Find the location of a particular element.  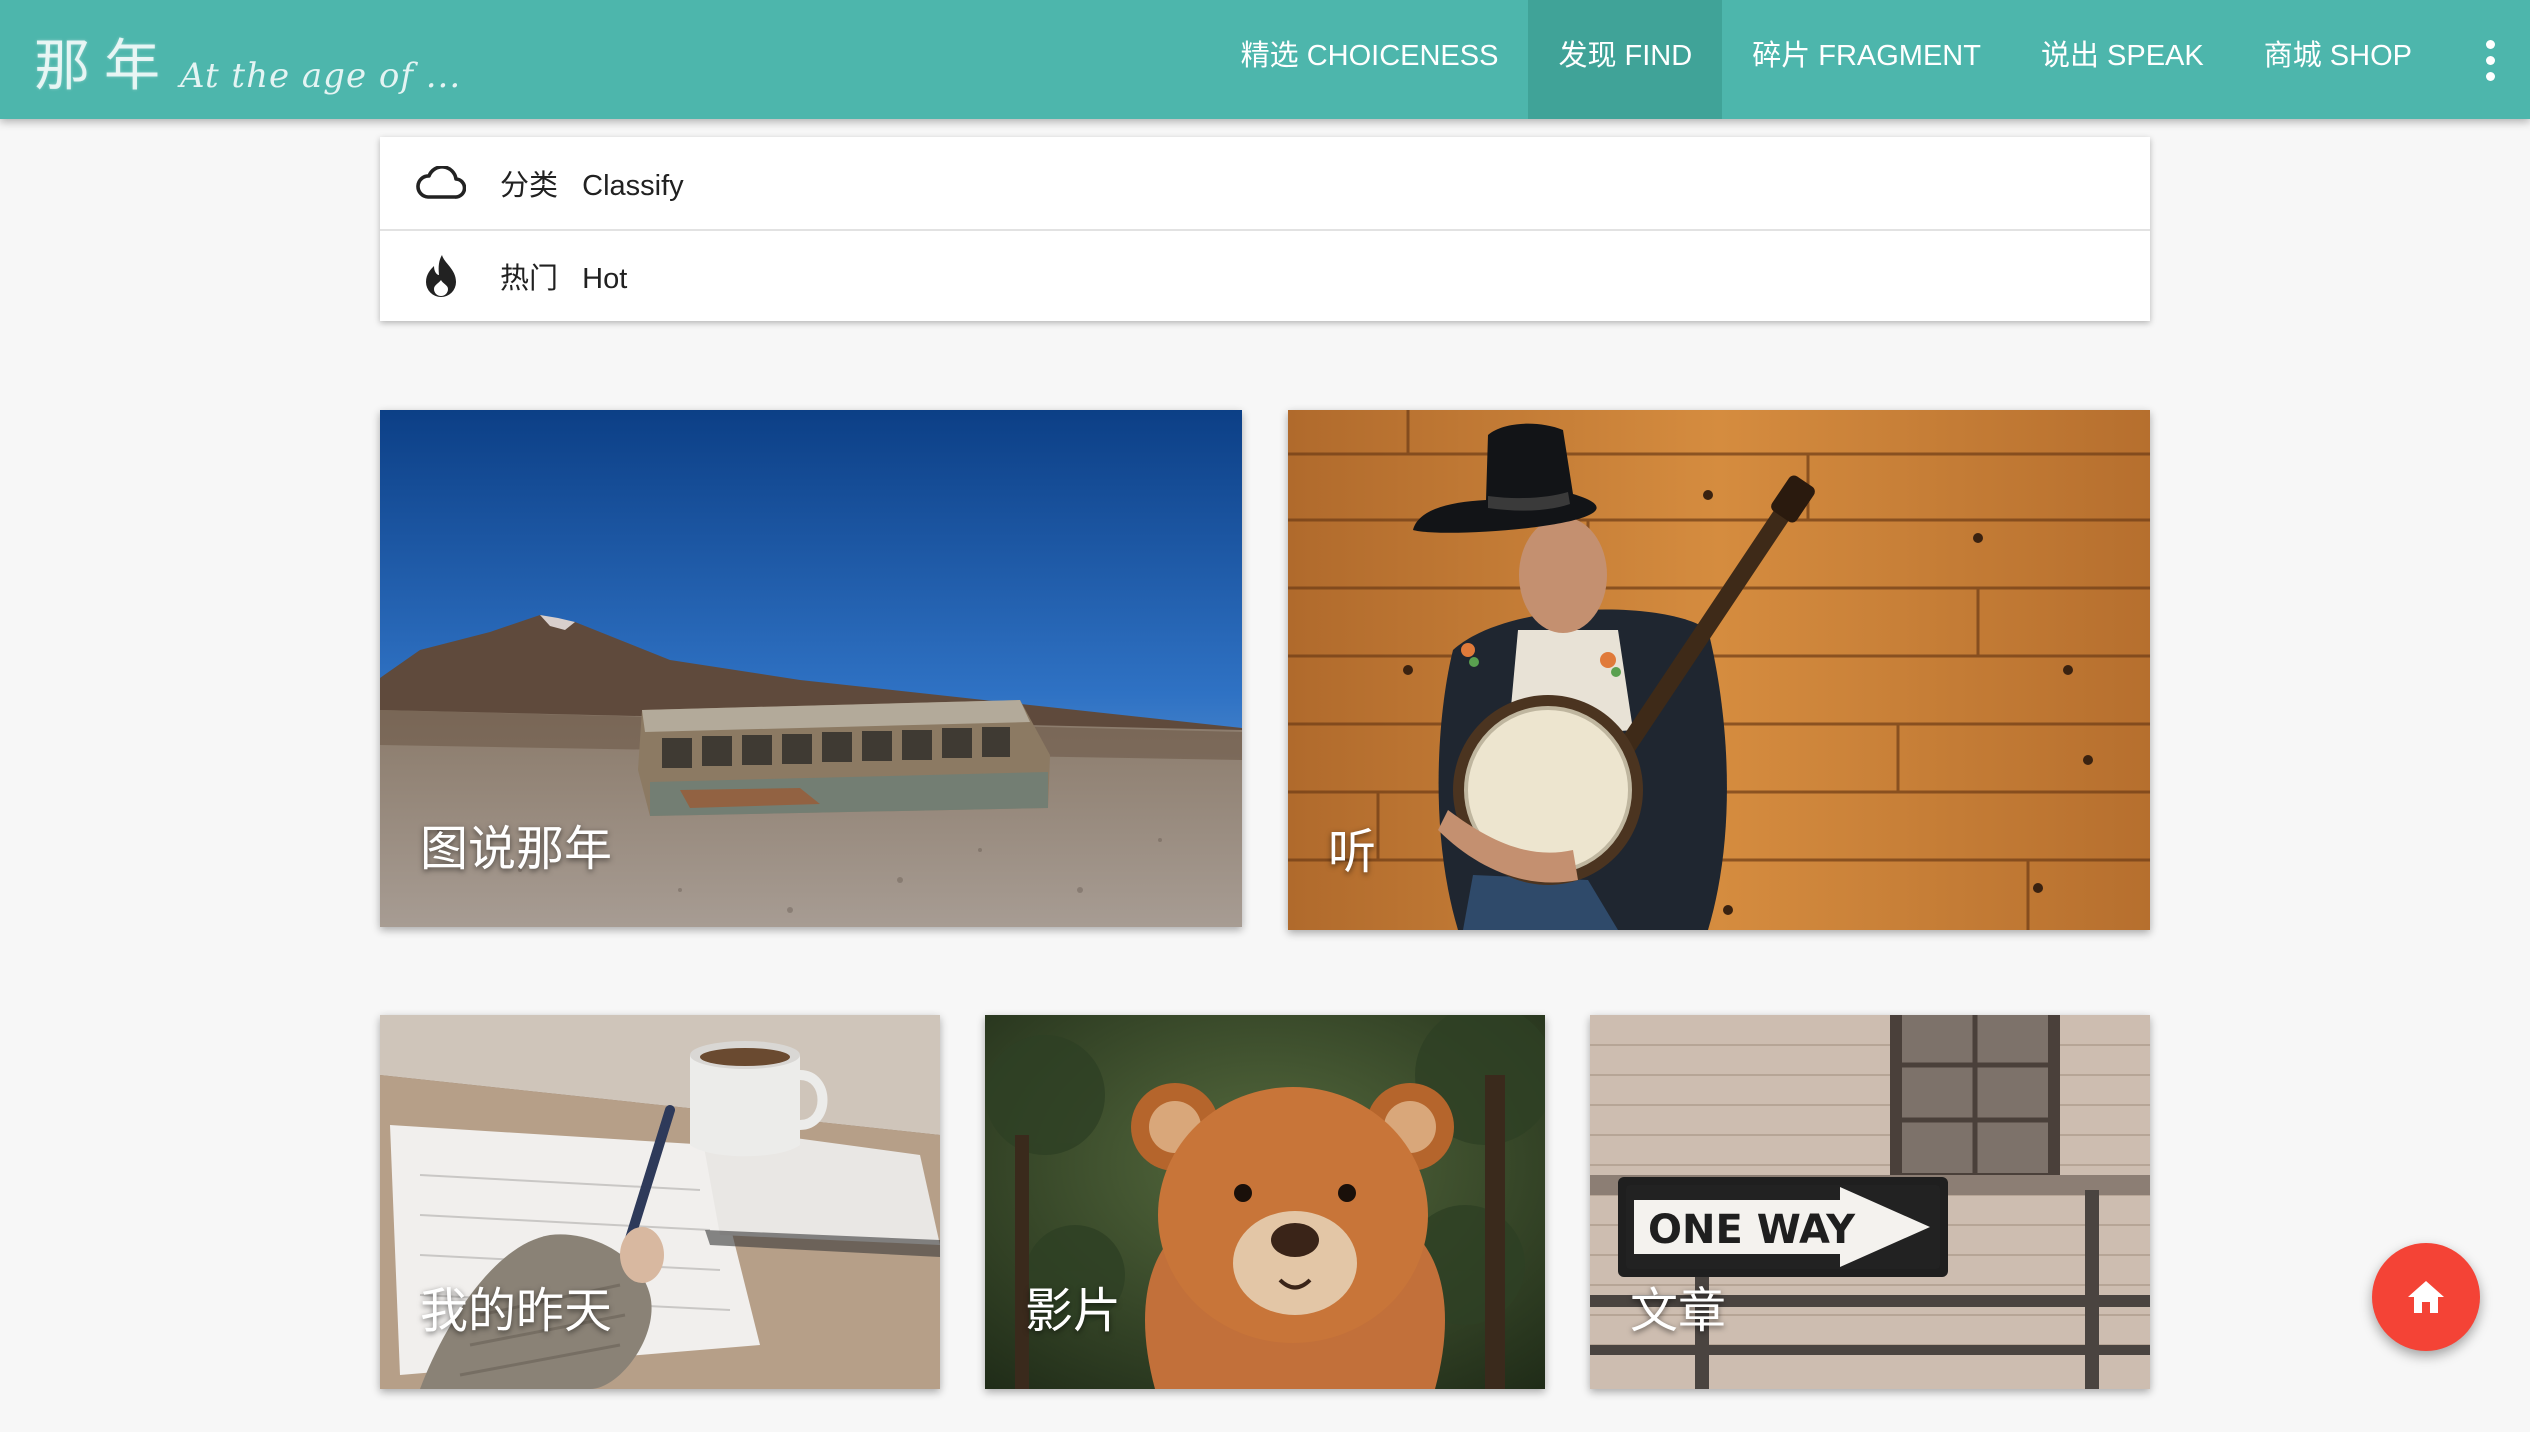

nav-fragment: 碎片 FRAGMENT is located at coordinates (1866, 59).